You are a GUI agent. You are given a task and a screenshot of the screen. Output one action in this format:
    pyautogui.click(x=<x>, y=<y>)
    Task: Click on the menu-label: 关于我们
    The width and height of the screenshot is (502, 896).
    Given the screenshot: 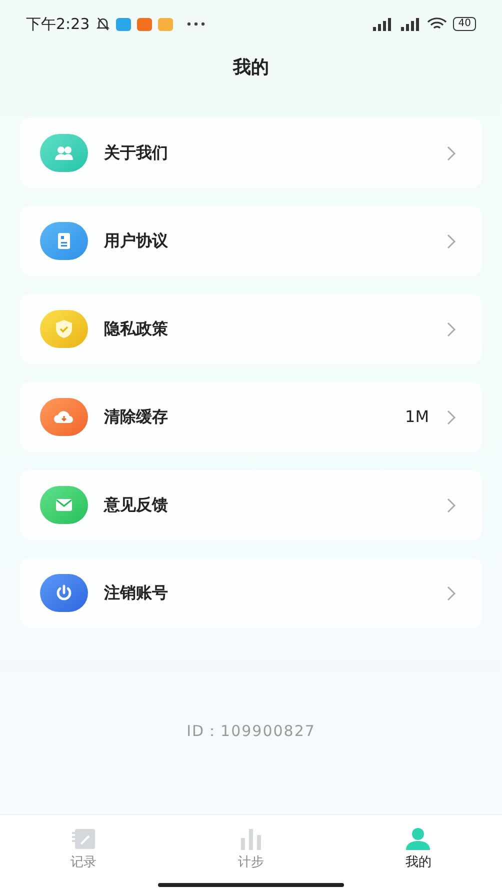 What is the action you would take?
    pyautogui.click(x=136, y=153)
    